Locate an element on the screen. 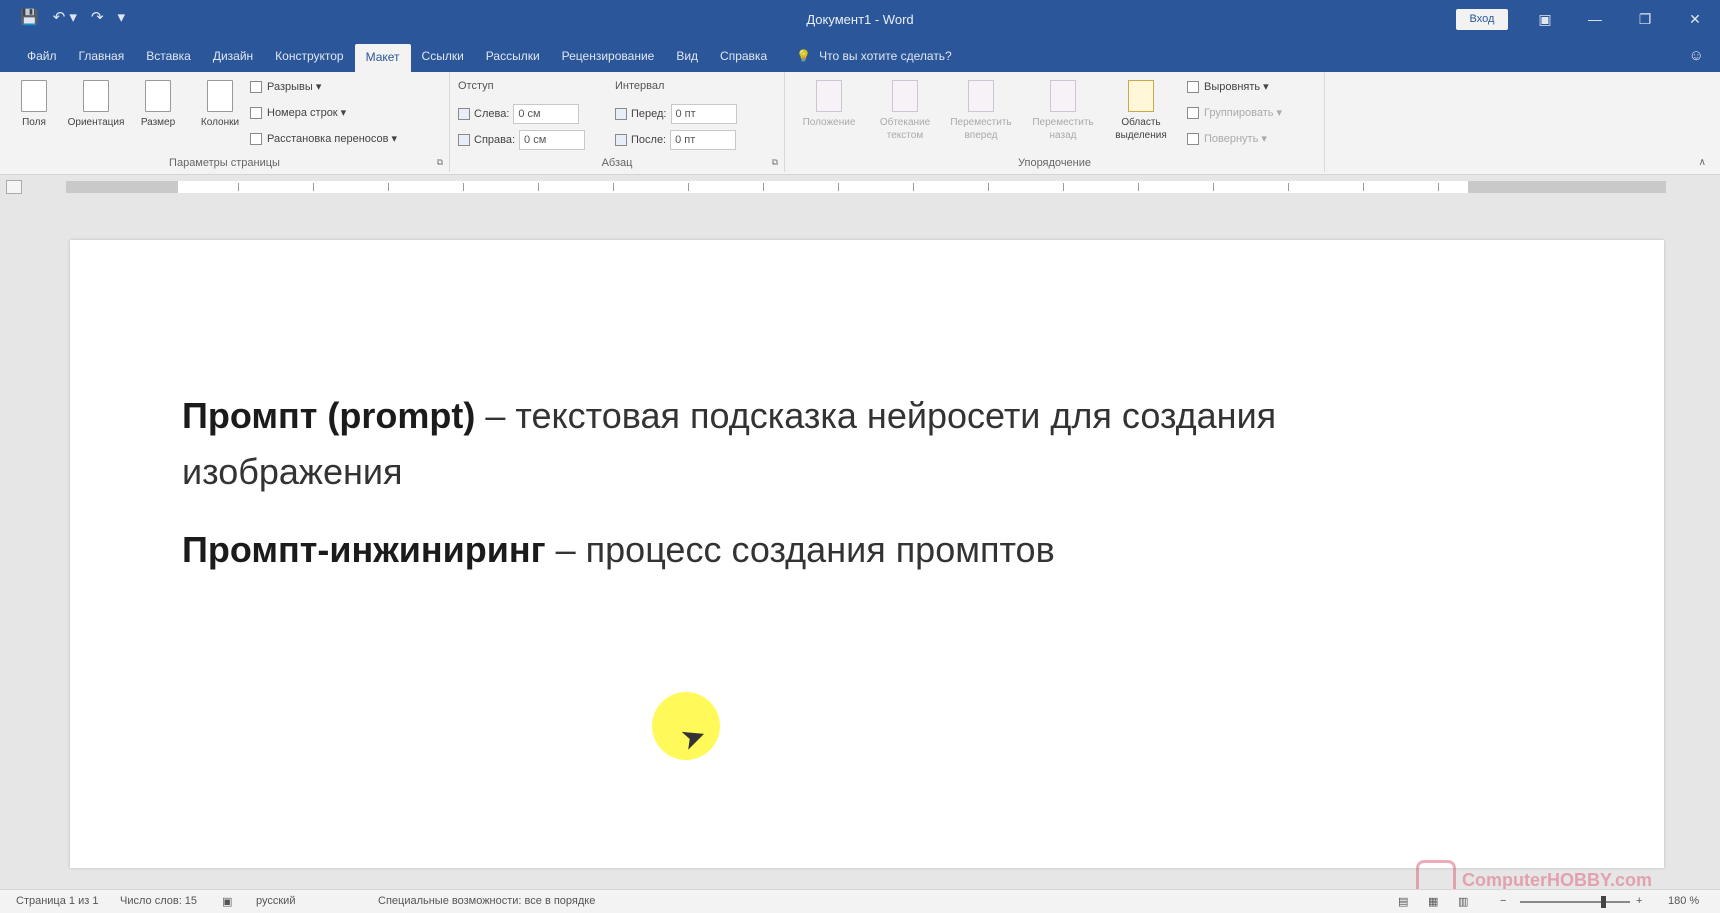 This screenshot has height=913, width=1720. tell-me-search: 💡 Что вы хотите сделать? is located at coordinates (865, 56).